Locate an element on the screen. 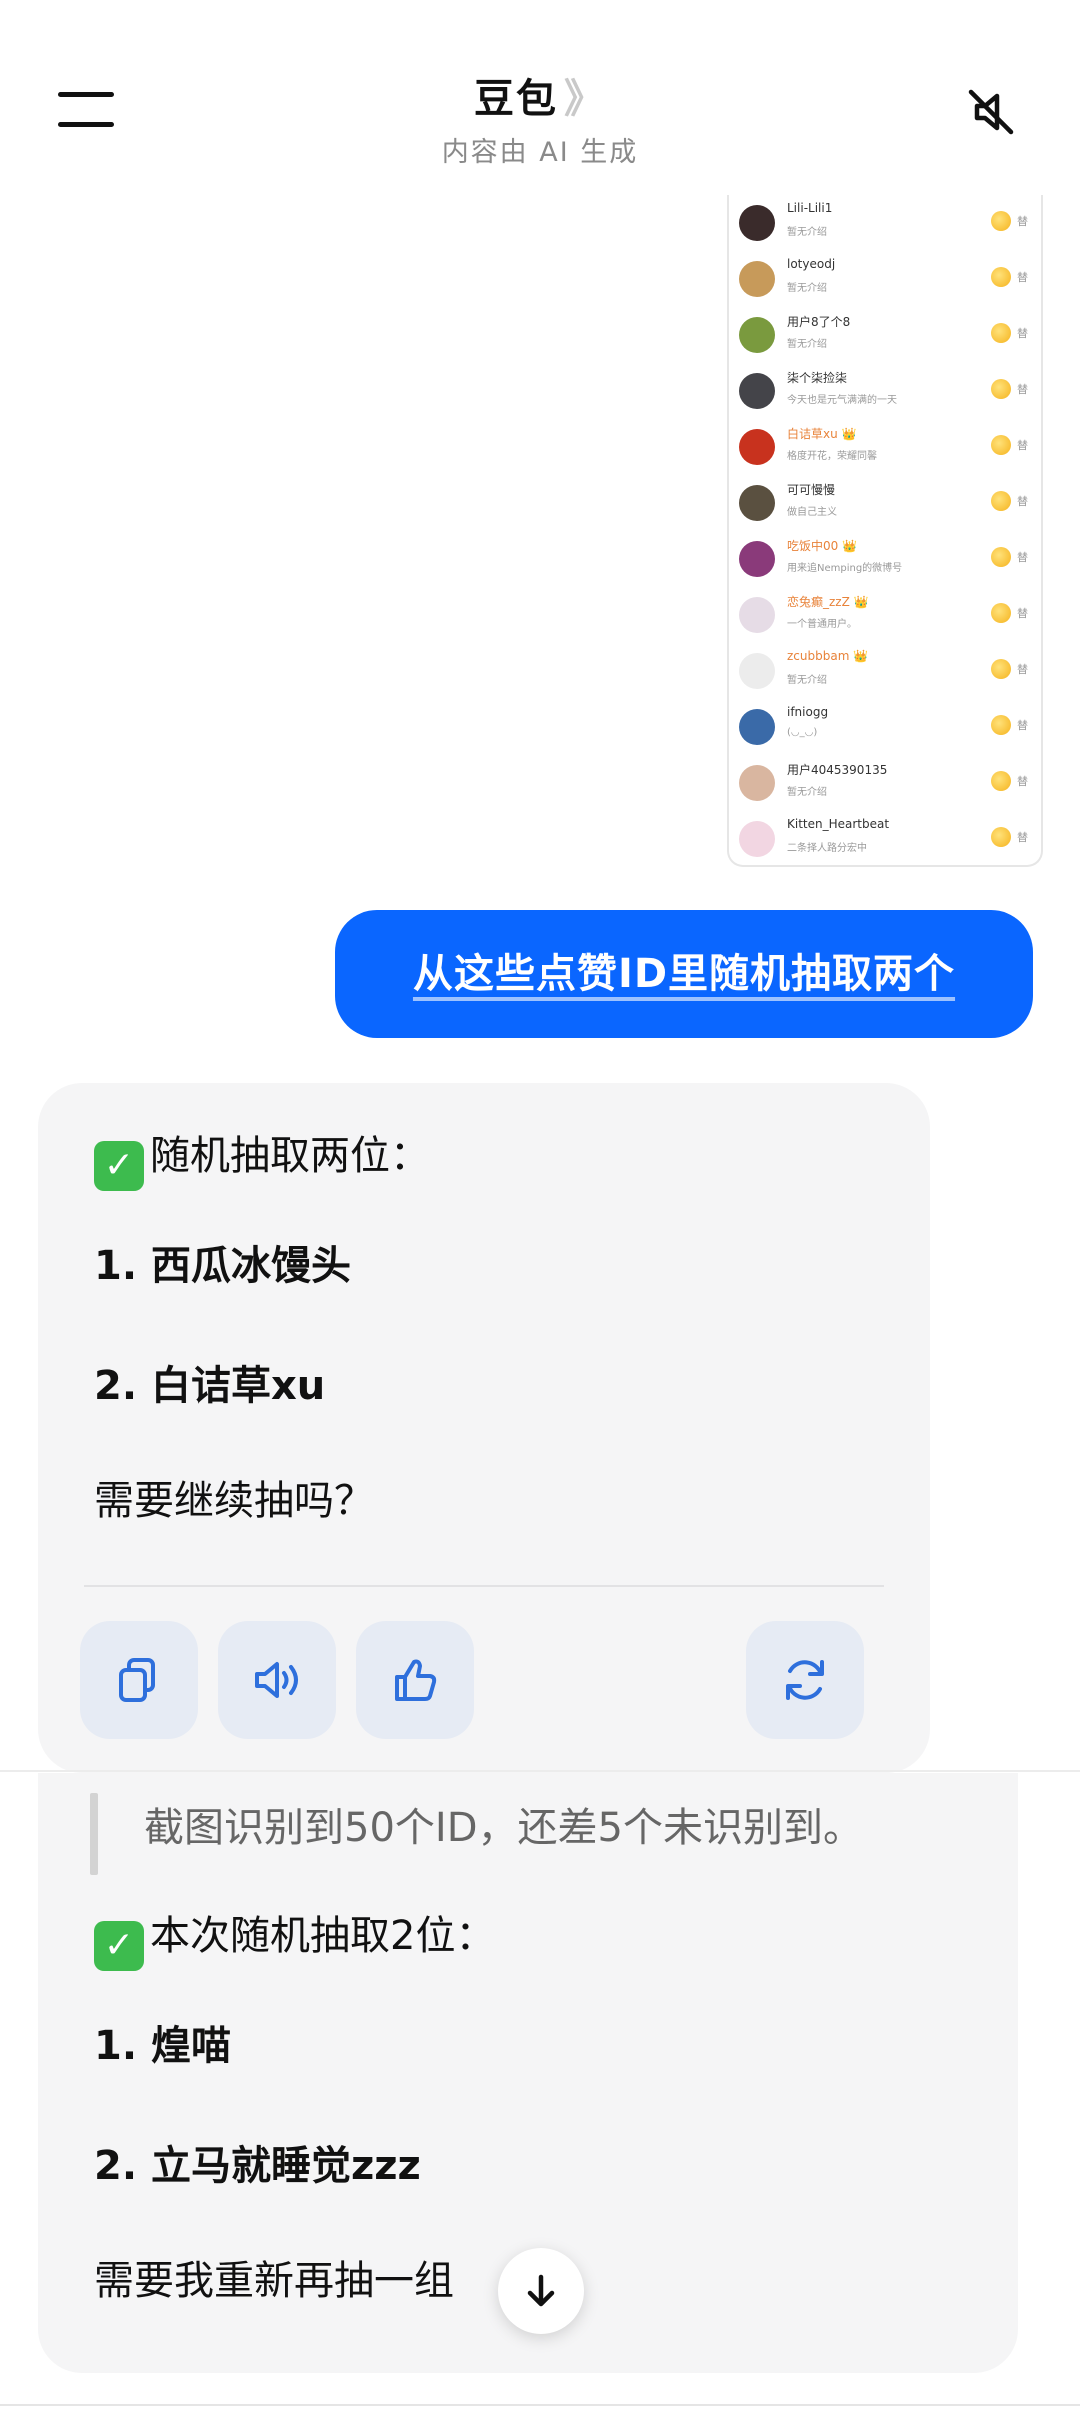  screenshot-list-item: lotyeodj 暂无介绍 替 is located at coordinates (885, 279).